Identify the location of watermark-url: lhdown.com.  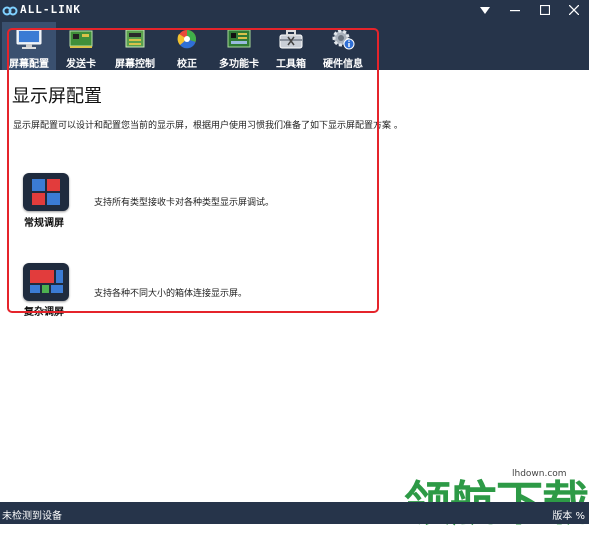
(539, 474).